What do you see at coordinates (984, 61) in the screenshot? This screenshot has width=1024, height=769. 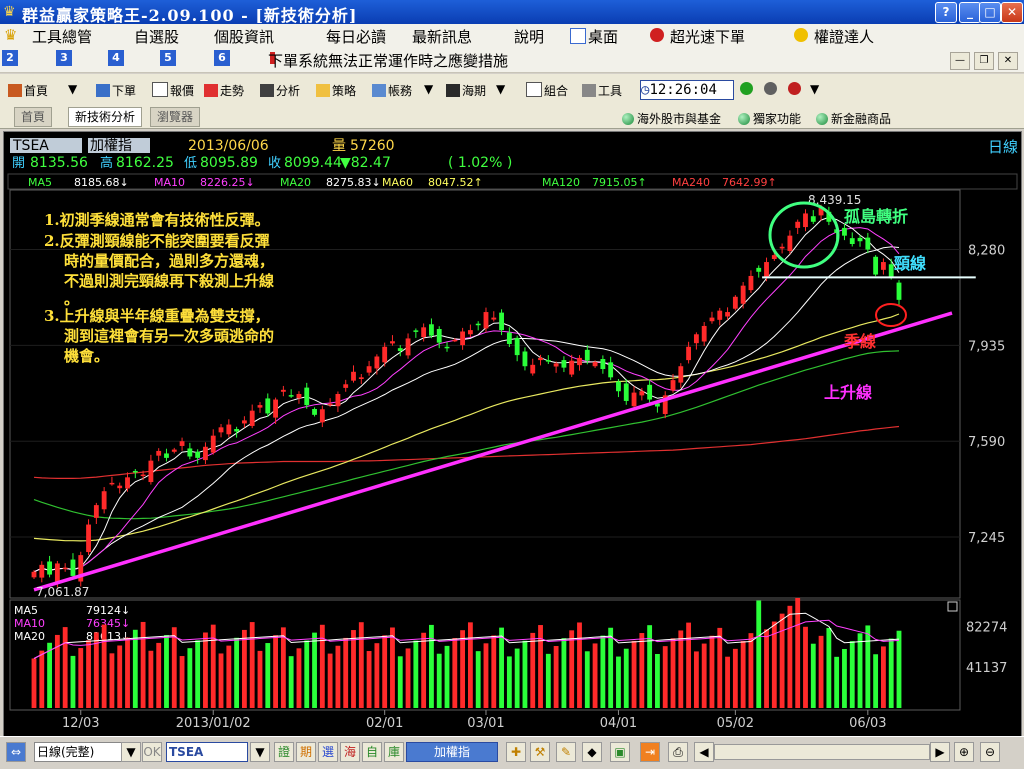 I see `child-restore-button: ❐` at bounding box center [984, 61].